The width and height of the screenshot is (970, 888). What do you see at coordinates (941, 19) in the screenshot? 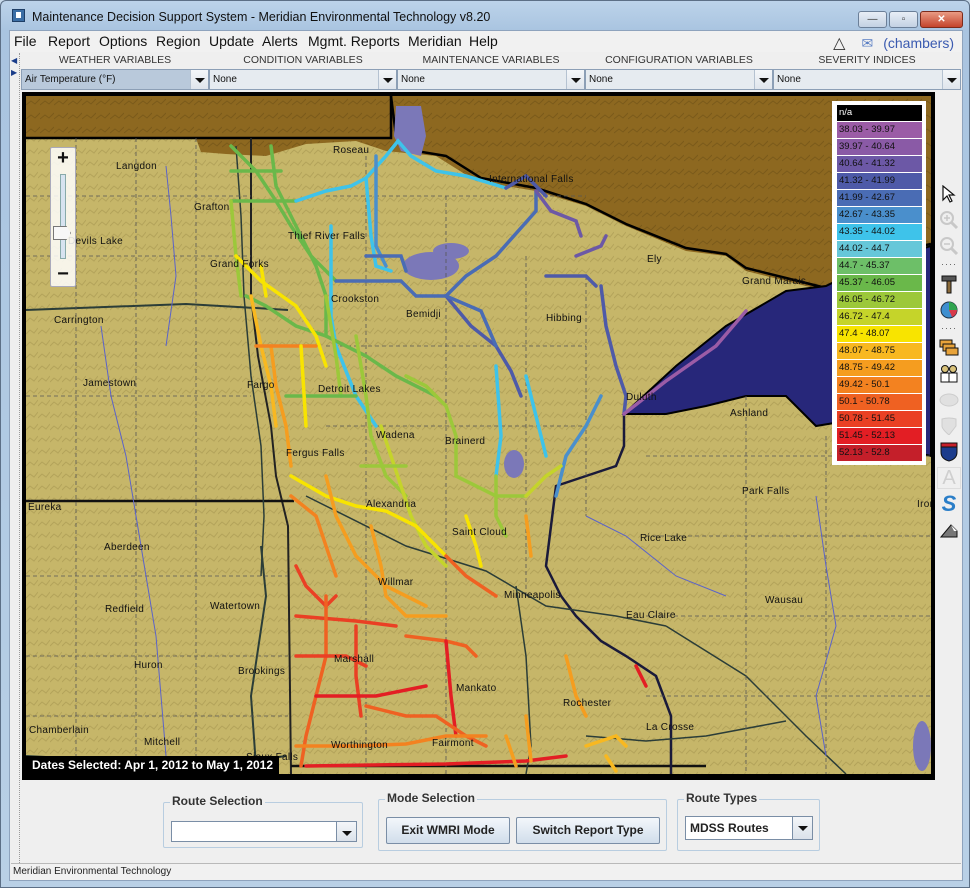
I see `close-button: ✕` at bounding box center [941, 19].